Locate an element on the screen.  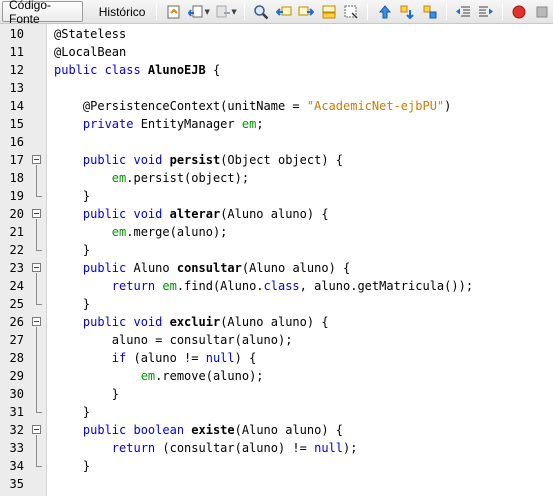
code-token: ) is located at coordinates (448, 106).